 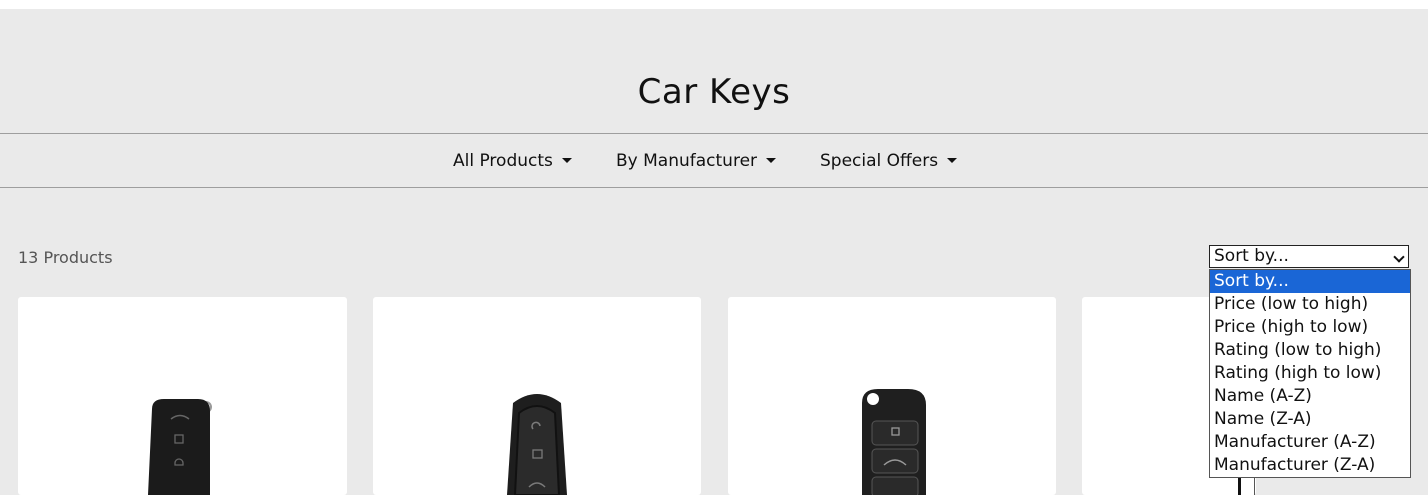 What do you see at coordinates (1310, 396) in the screenshot?
I see `sort-option-name-asc: Name (A-Z)` at bounding box center [1310, 396].